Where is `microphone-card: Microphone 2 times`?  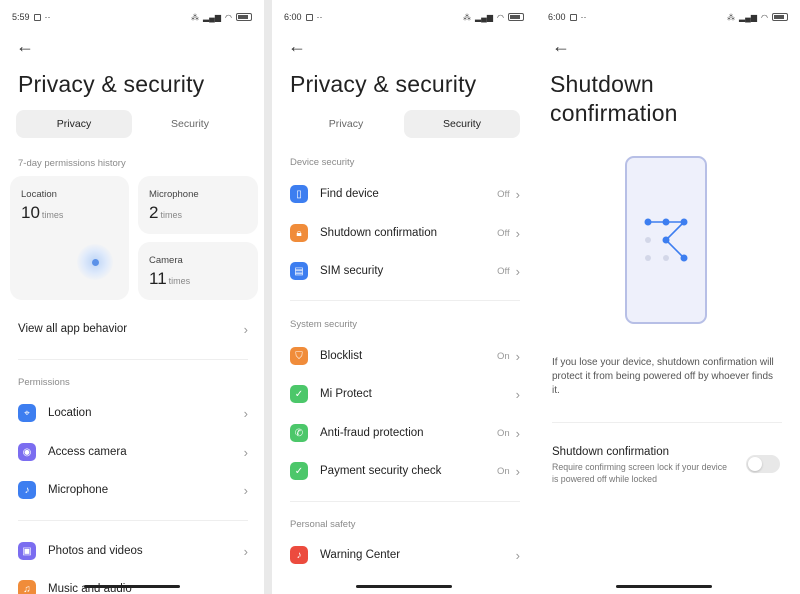
microphone-card: Microphone 2 times is located at coordinates (198, 205).